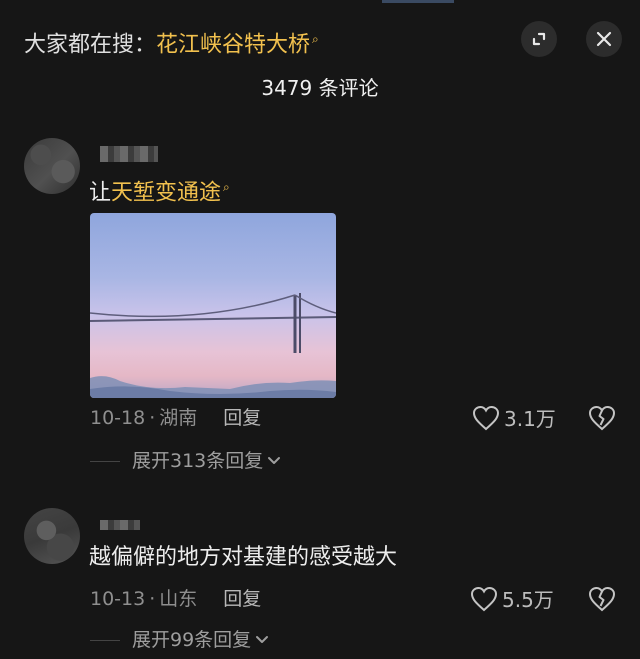 The image size is (640, 659). I want to click on comment-text-prefix: 让, so click(100, 193).